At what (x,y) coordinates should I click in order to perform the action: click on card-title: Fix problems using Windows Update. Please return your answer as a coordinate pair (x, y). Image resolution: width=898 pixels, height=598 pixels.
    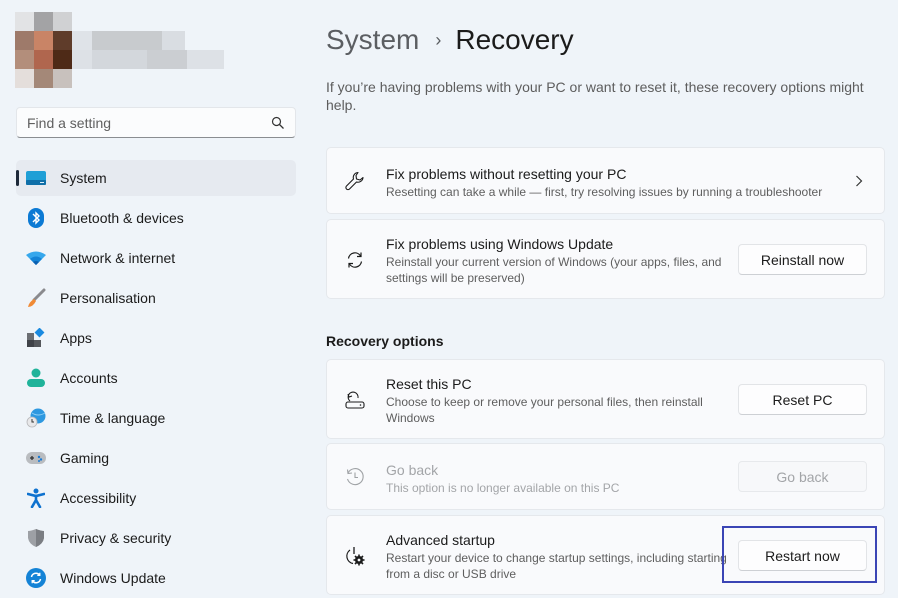
    Looking at the image, I should click on (500, 244).